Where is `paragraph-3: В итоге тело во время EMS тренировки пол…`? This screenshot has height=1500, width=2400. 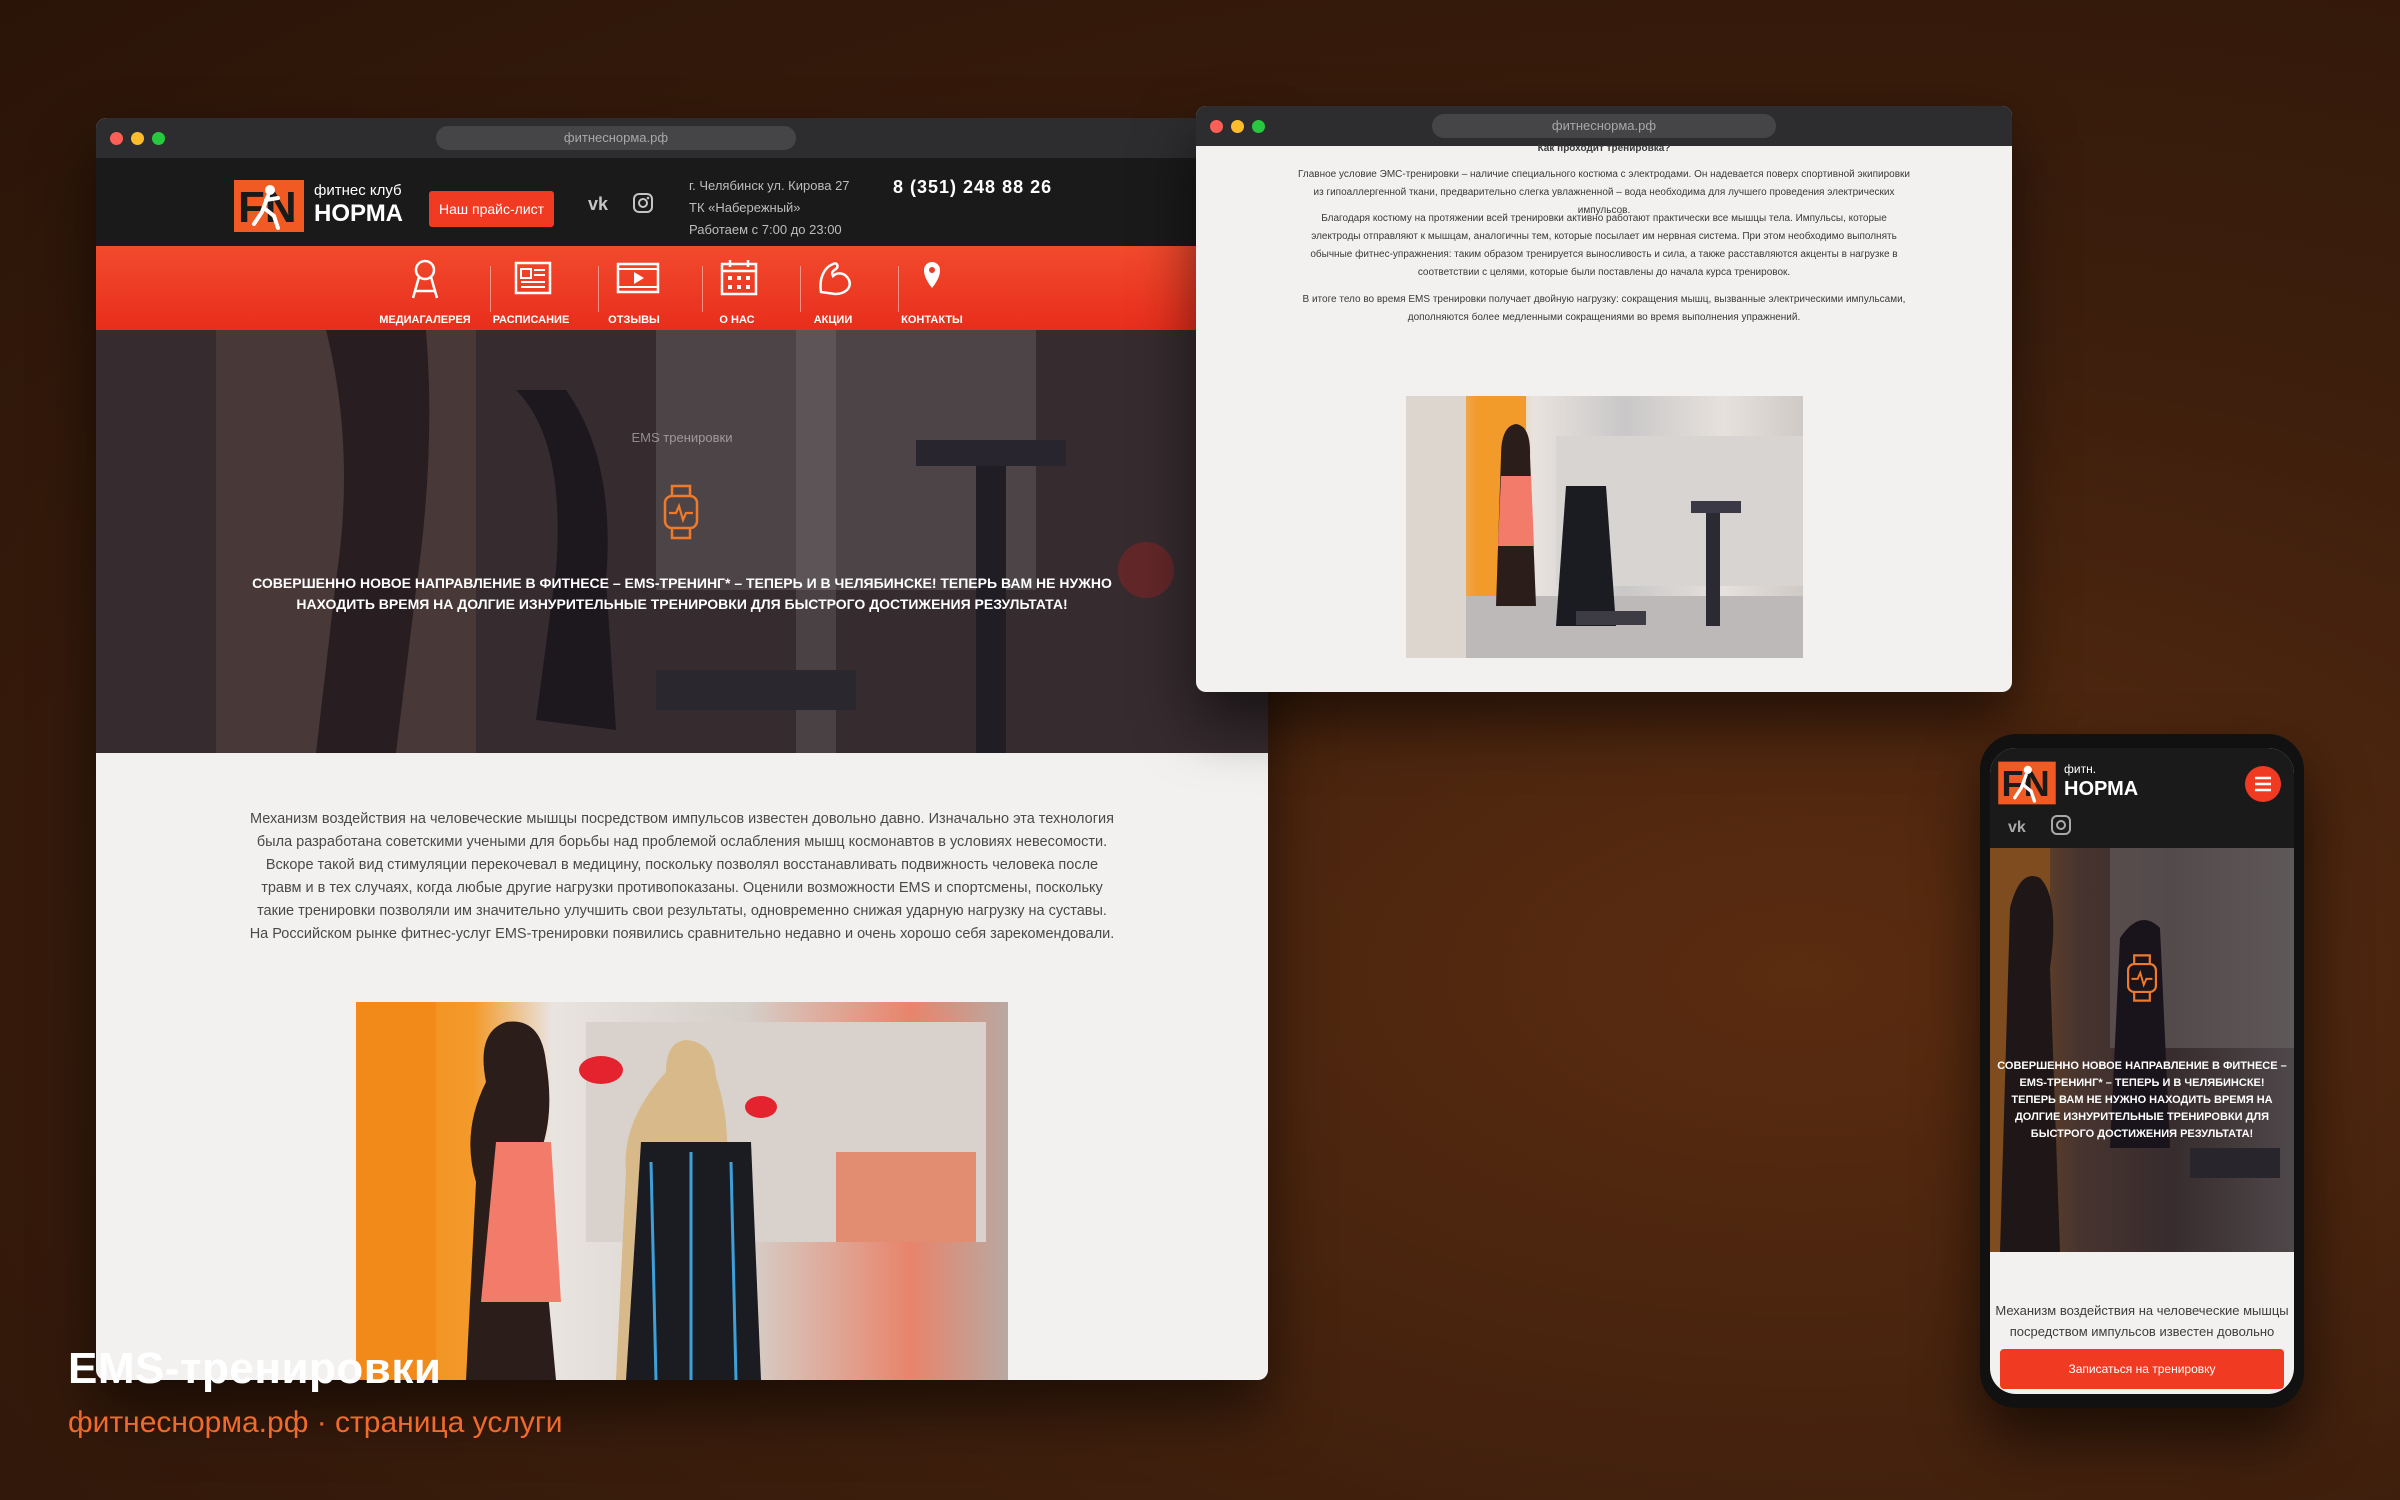 paragraph-3: В итоге тело во время EMS тренировки пол… is located at coordinates (1604, 308).